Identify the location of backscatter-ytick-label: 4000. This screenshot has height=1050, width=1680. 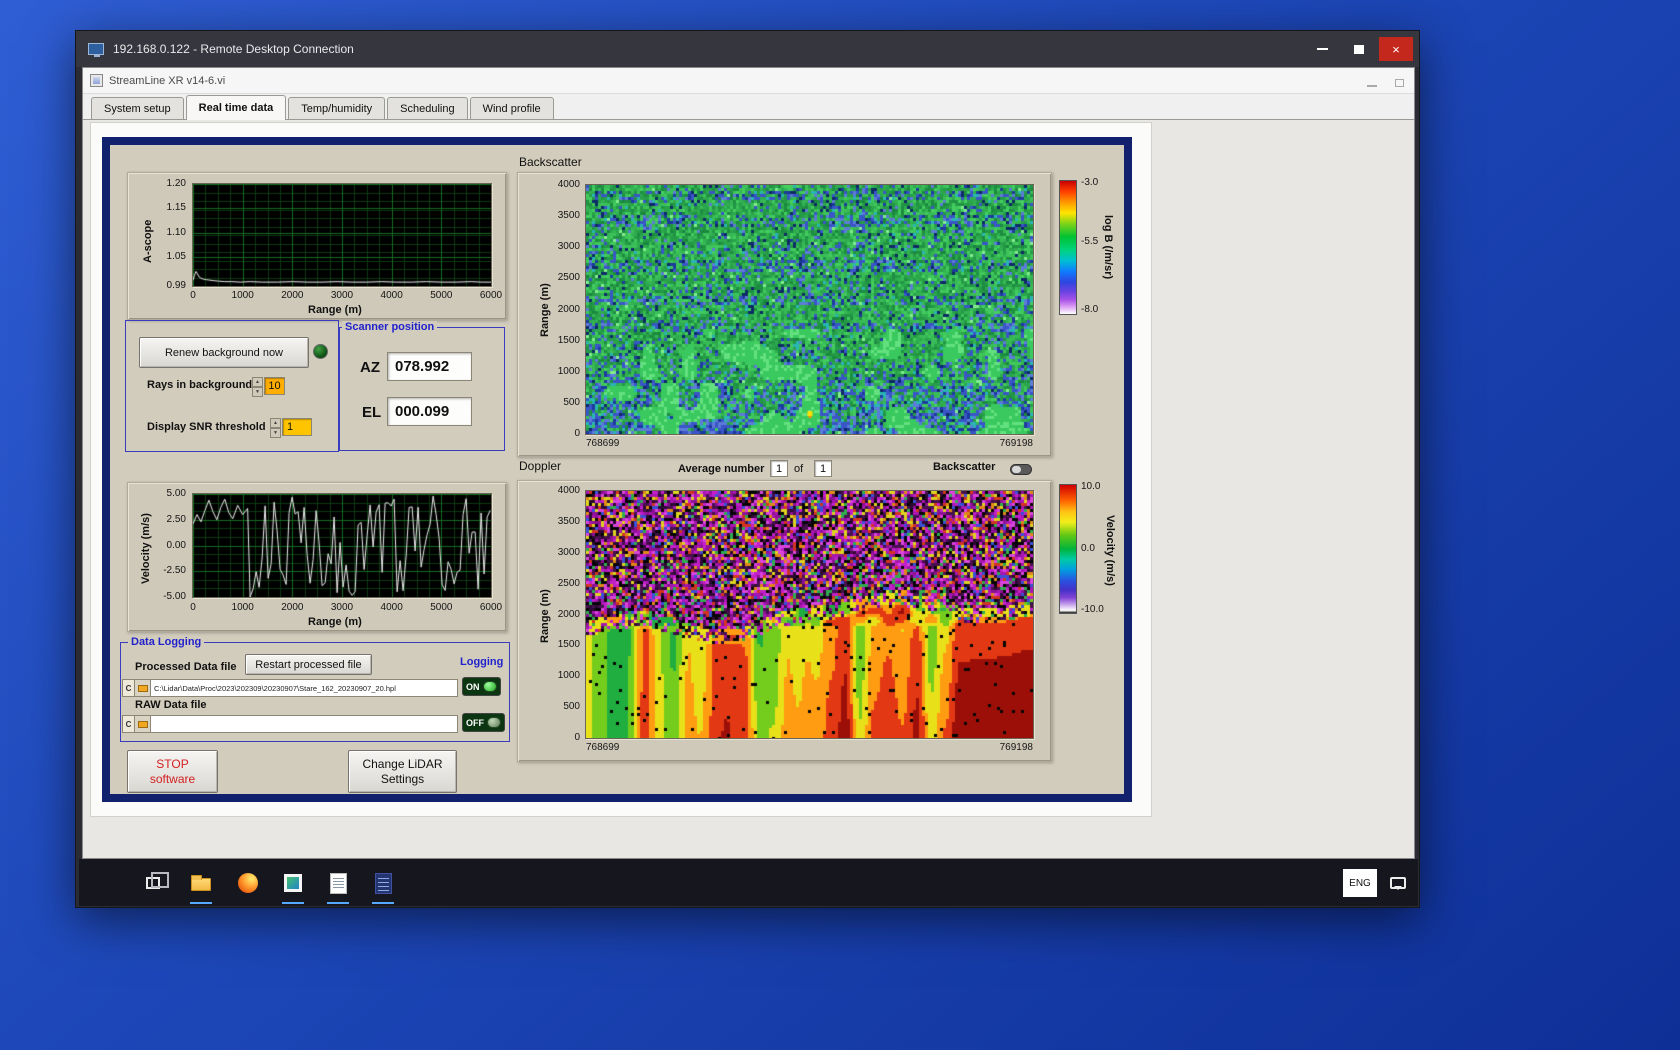
(568, 184).